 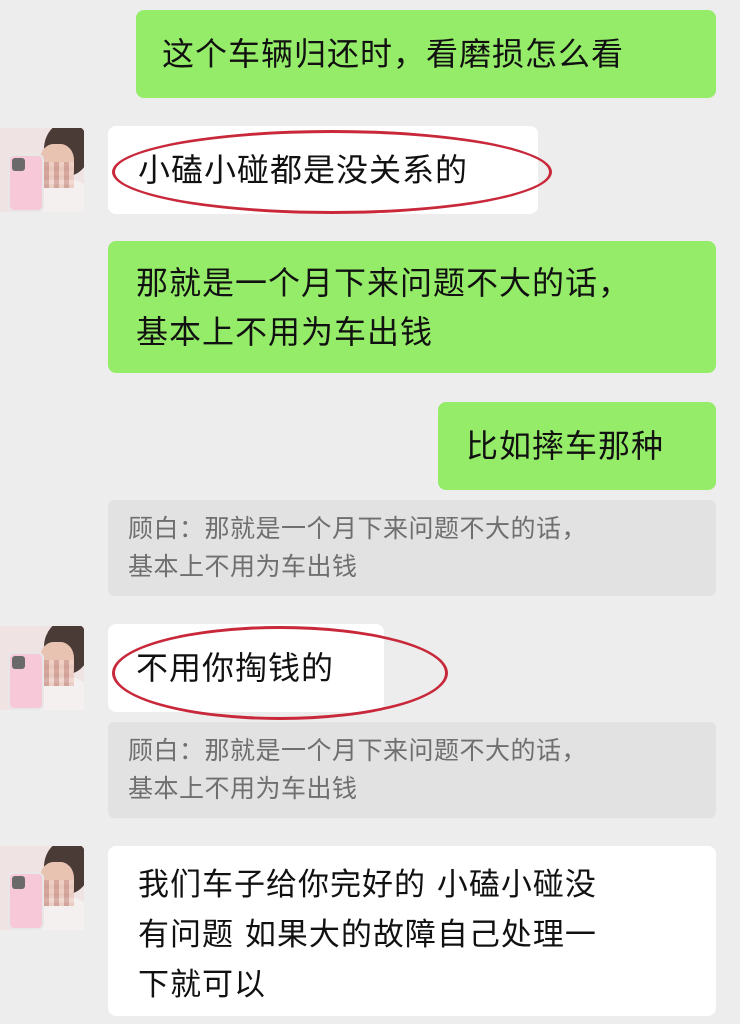 I want to click on message-bubble-outgoing: 比如摔车那种, so click(x=577, y=446).